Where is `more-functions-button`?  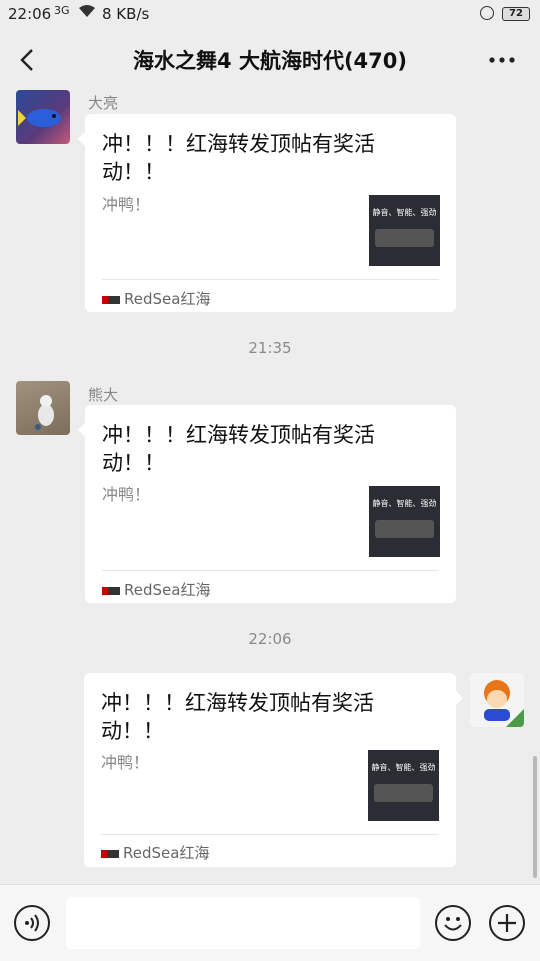
more-functions-button is located at coordinates (507, 923).